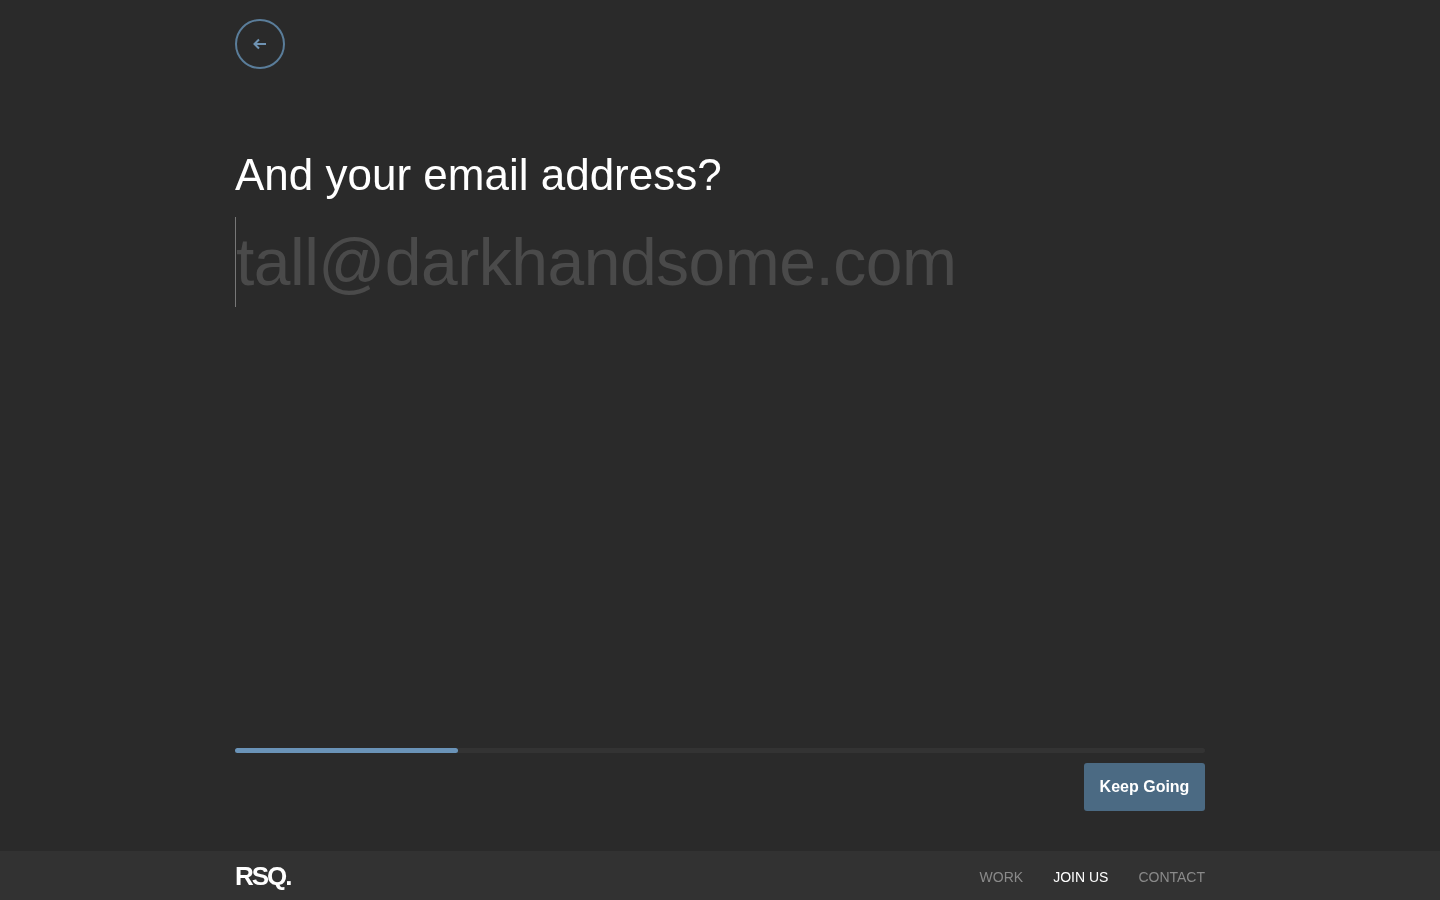 The height and width of the screenshot is (900, 1440). Describe the element at coordinates (1171, 877) in the screenshot. I see `nav-link: CONTACT` at that location.